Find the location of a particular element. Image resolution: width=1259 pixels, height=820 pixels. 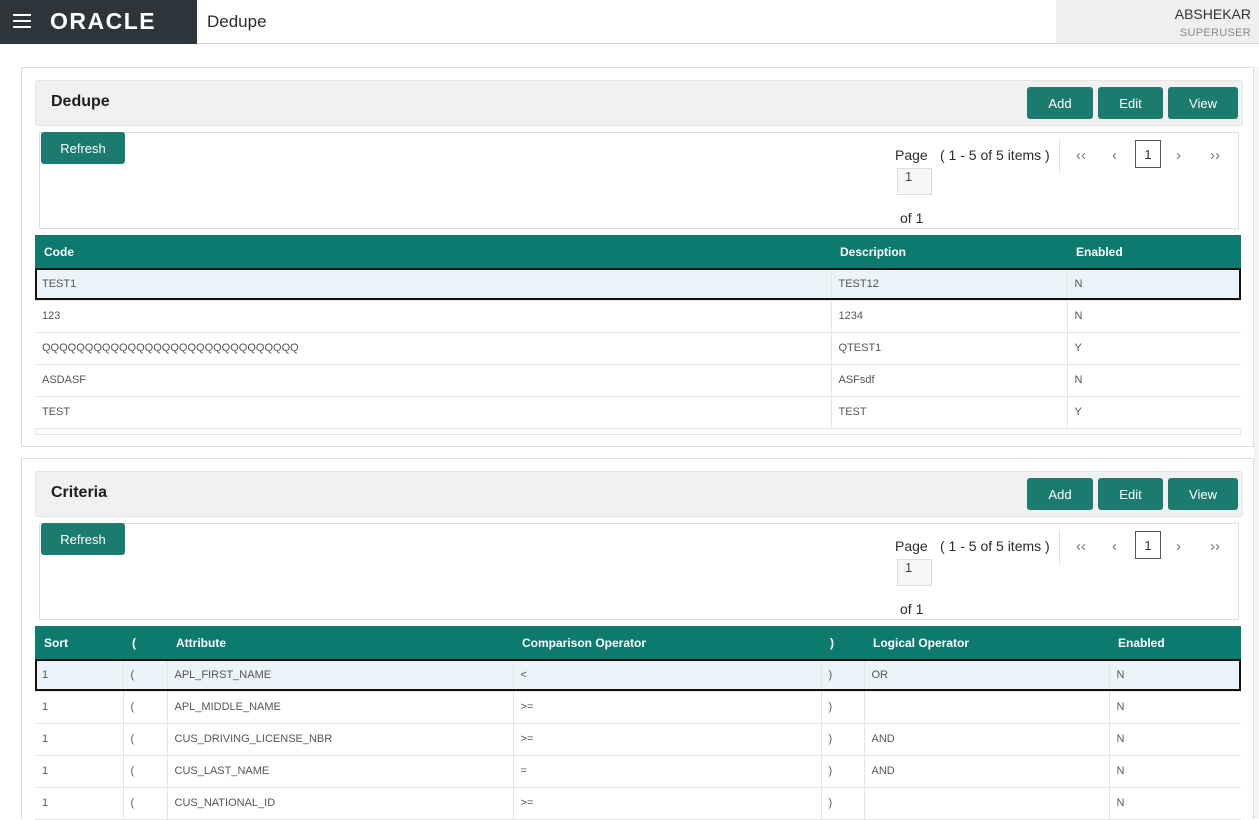

cell-attribute: APL_FIRST_NAME is located at coordinates (340, 675).